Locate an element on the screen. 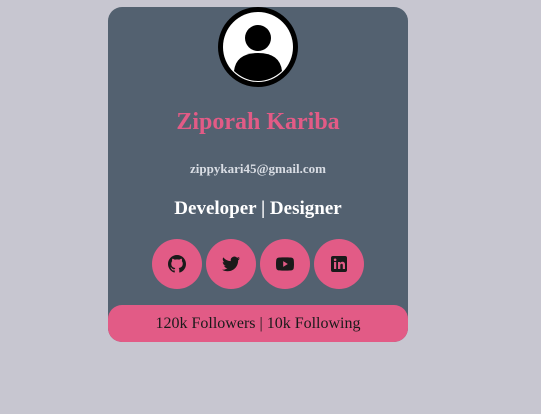 Image resolution: width=541 pixels, height=414 pixels. youtube-icon is located at coordinates (285, 264).